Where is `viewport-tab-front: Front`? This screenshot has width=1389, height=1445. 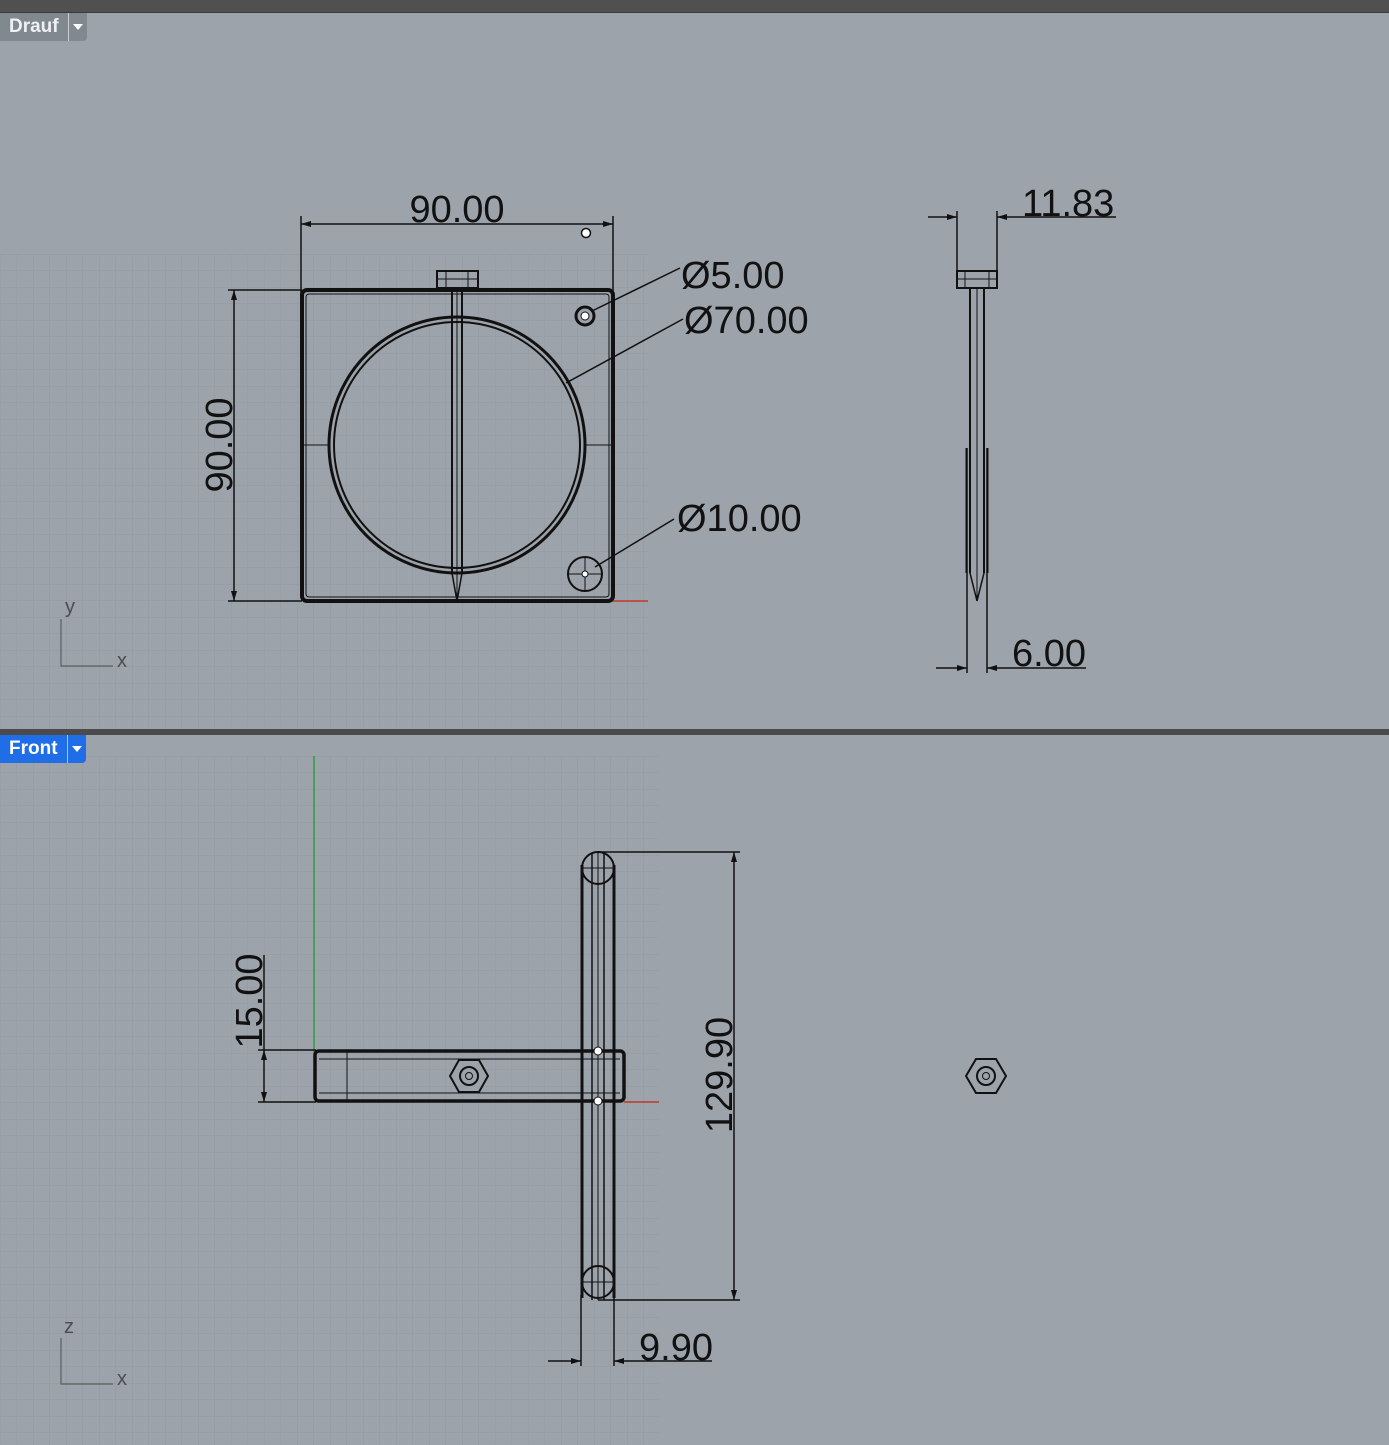
viewport-tab-front: Front is located at coordinates (43, 749).